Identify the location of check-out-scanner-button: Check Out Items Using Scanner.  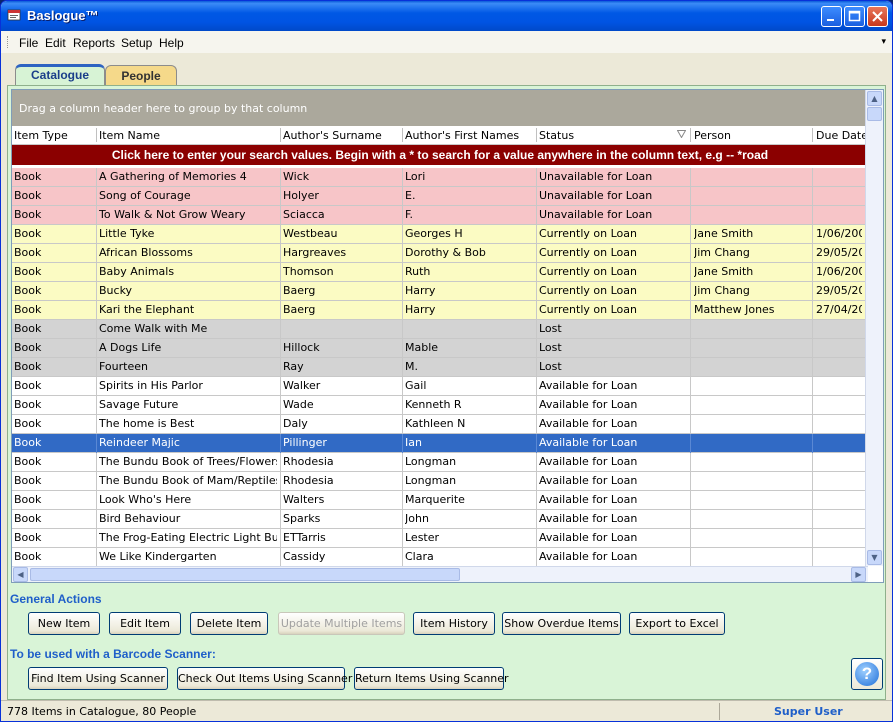
(264, 678).